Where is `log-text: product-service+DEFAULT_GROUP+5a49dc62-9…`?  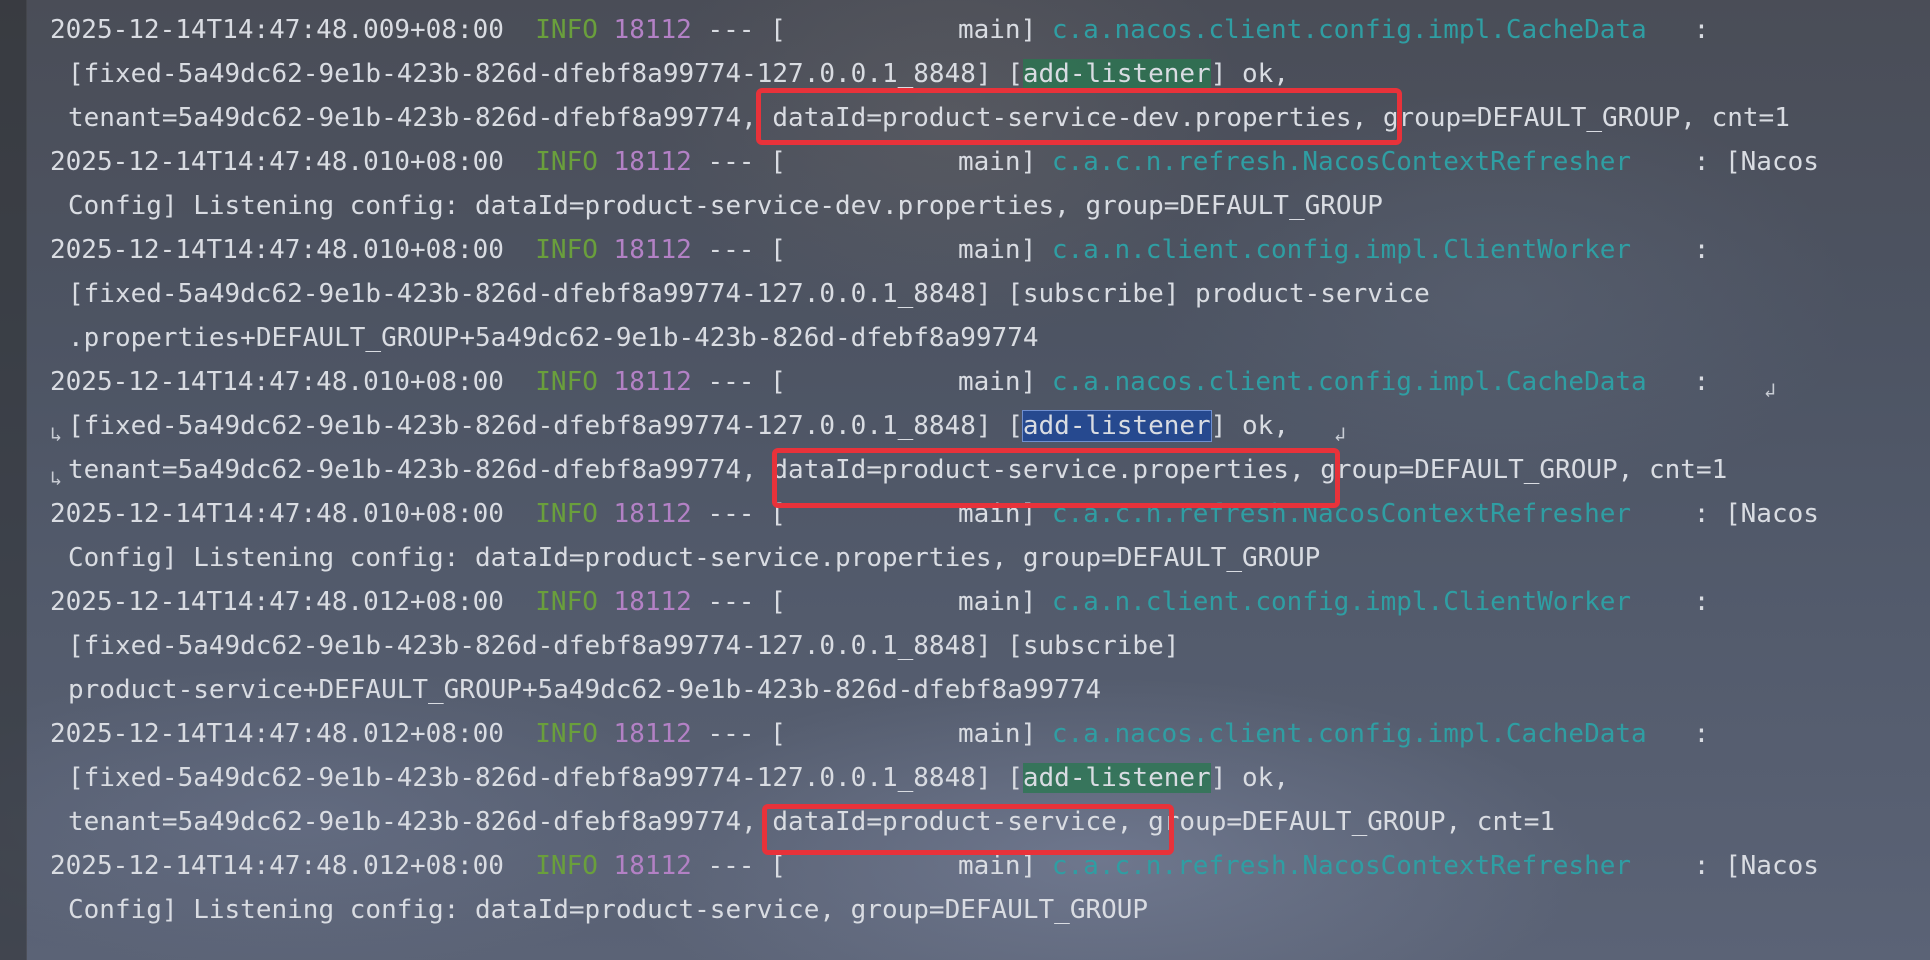
log-text: product-service+DEFAULT_GROUP+5a49dc62-9… is located at coordinates (585, 690).